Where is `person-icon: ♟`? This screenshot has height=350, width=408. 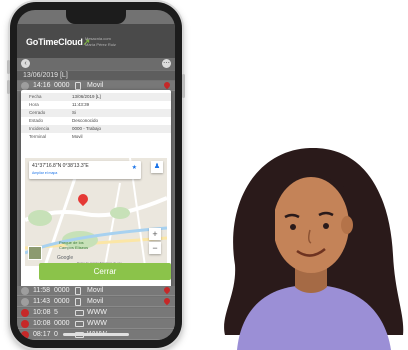
person-icon: ♟ is located at coordinates (157, 167).